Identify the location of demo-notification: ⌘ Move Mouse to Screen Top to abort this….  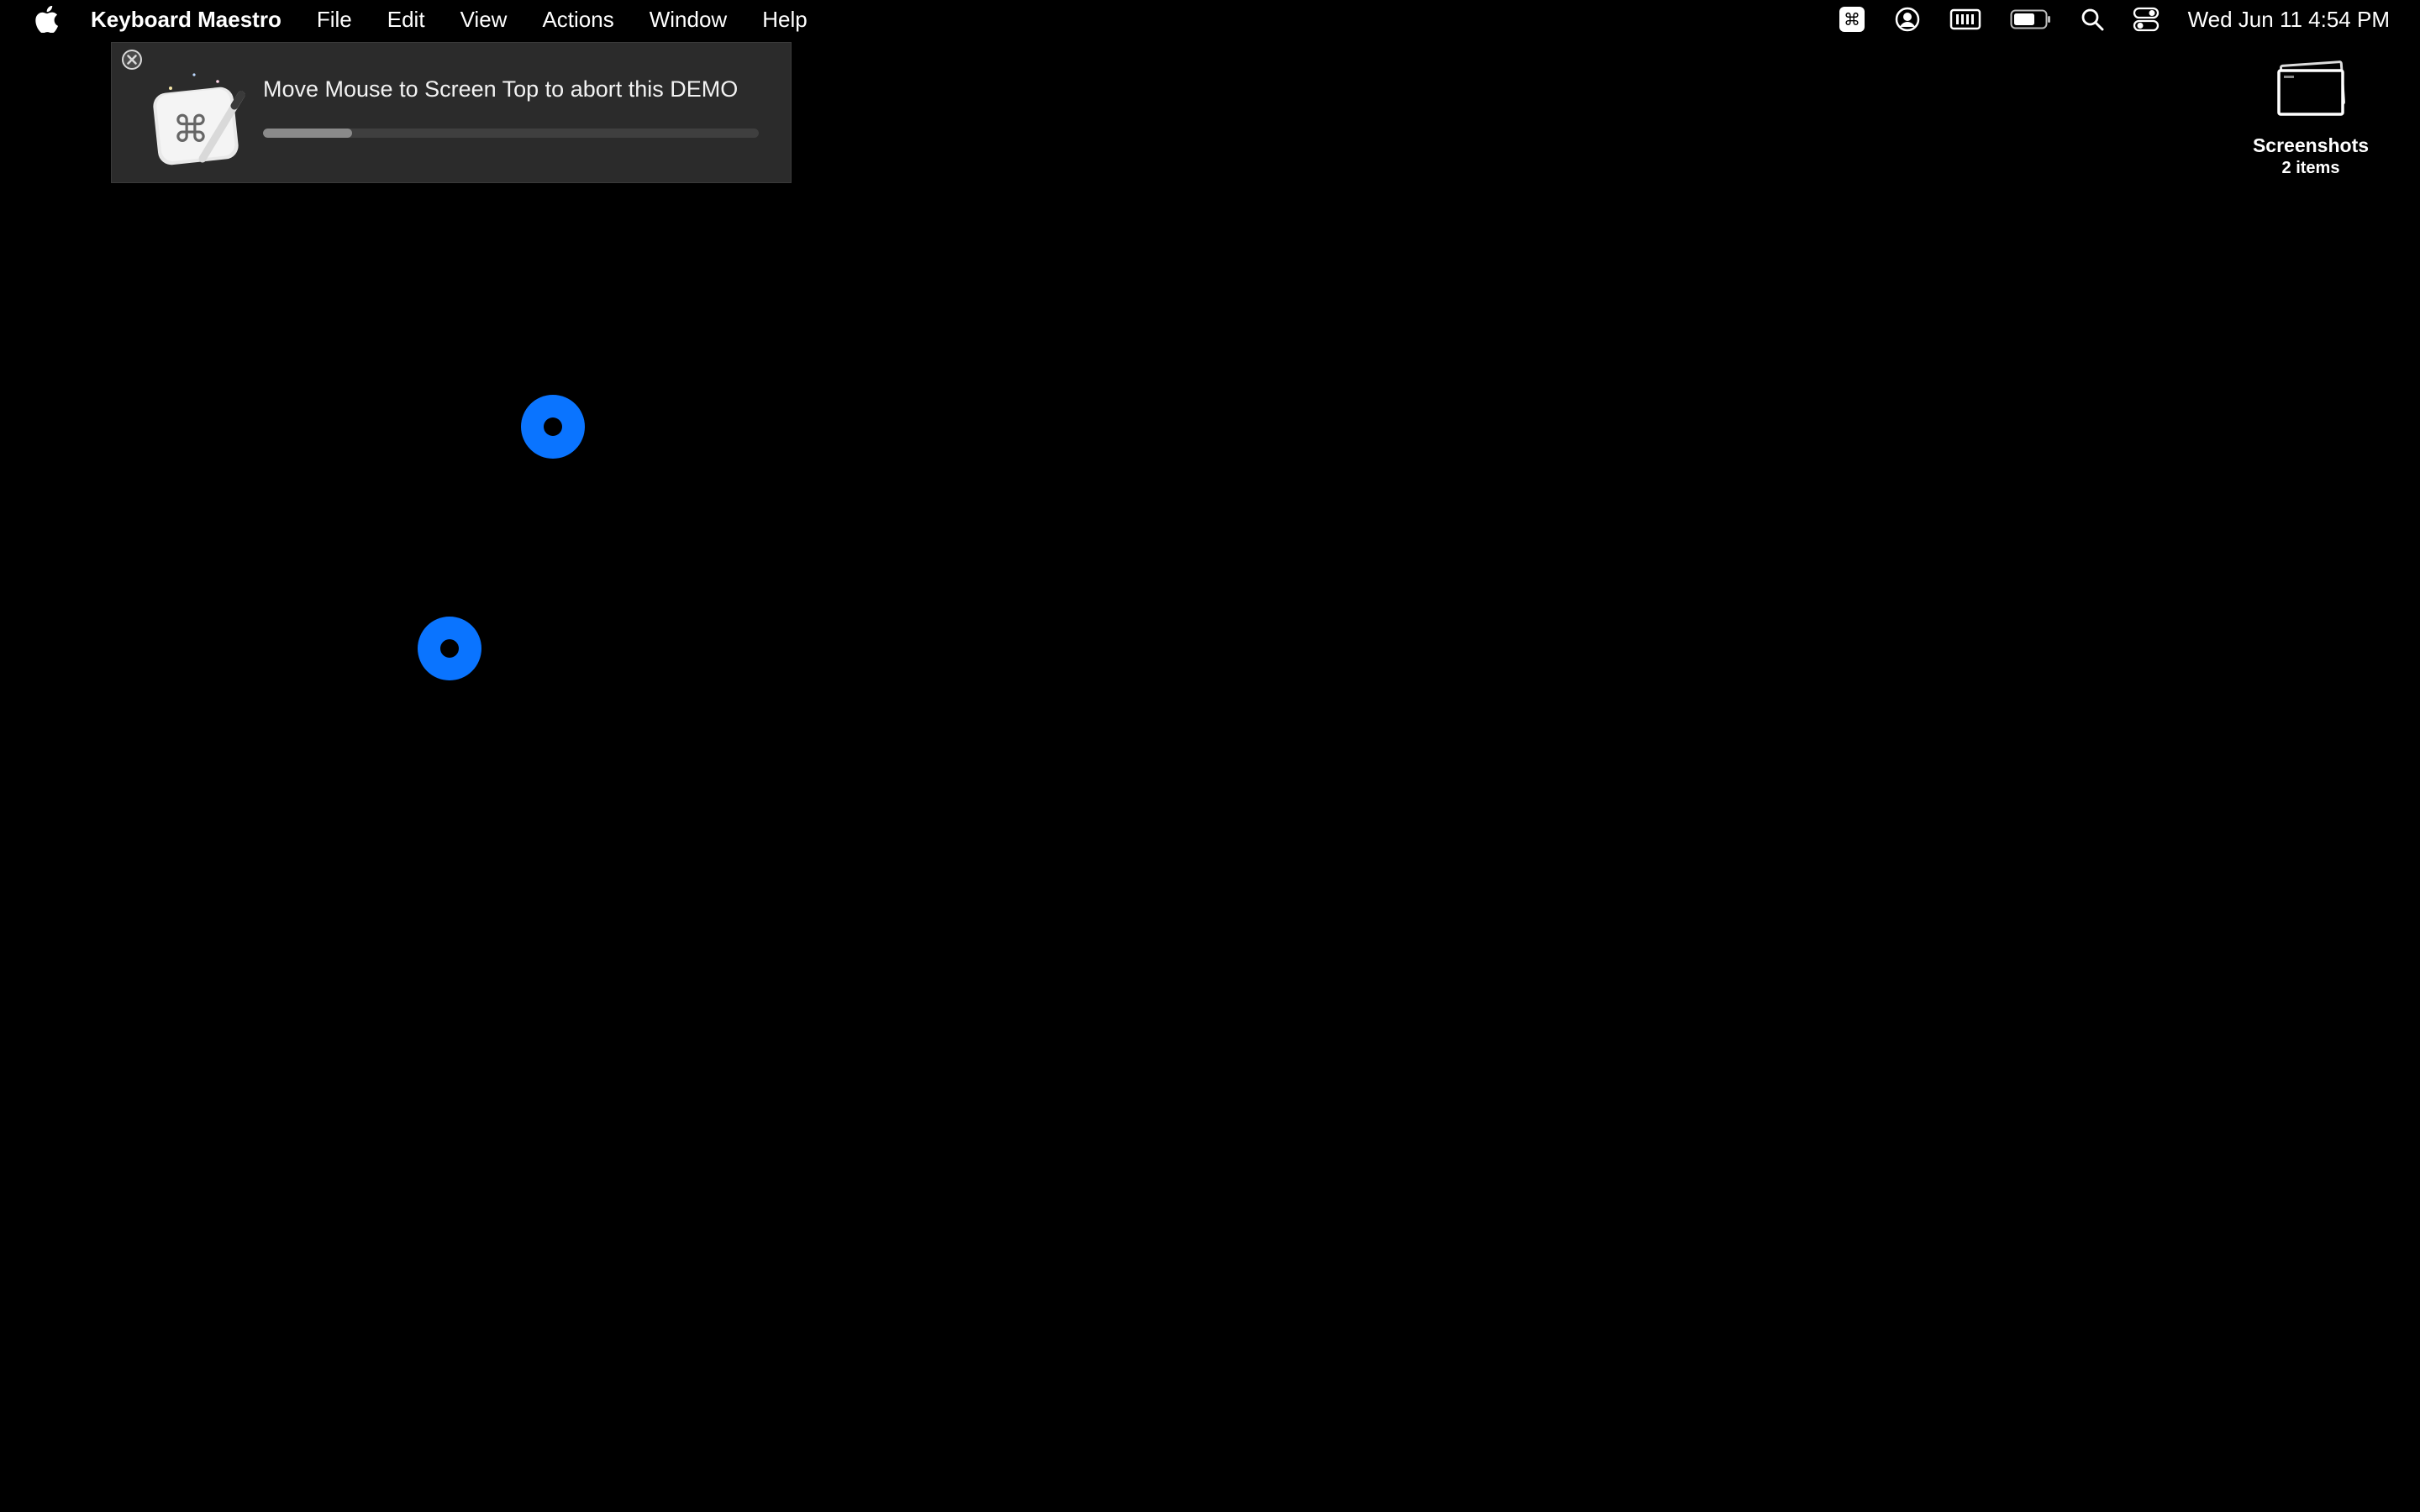
(451, 112).